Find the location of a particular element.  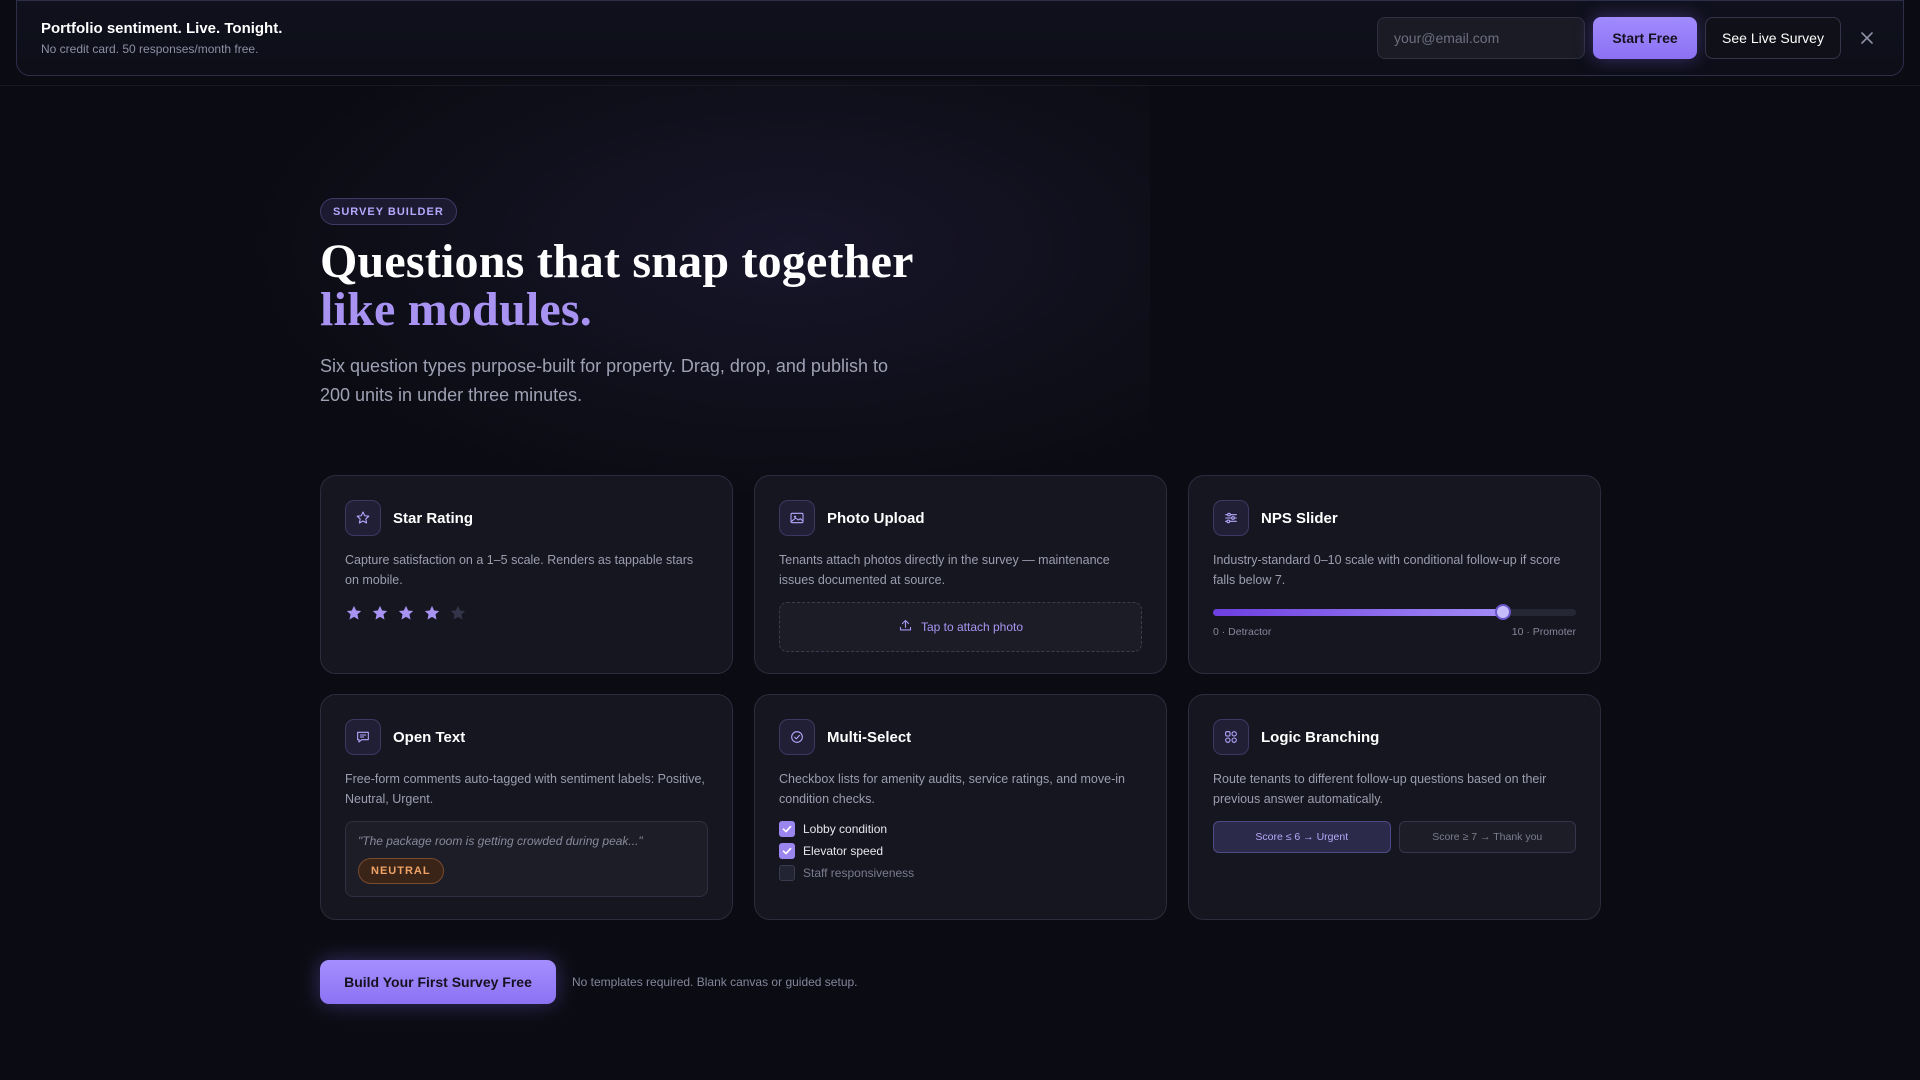

upload-icon is located at coordinates (905, 627).